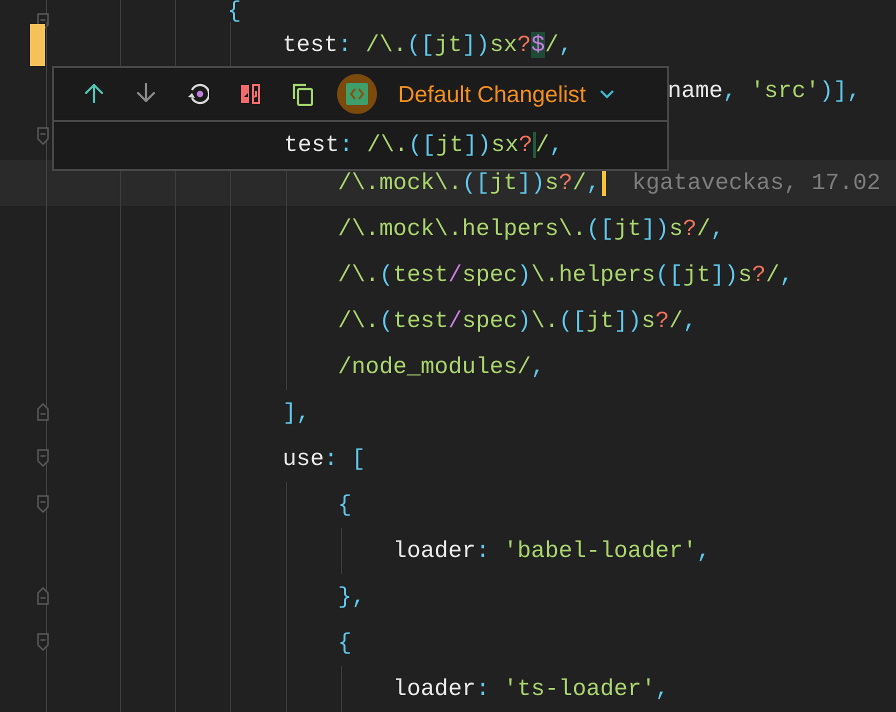 Image resolution: width=896 pixels, height=712 pixels. I want to click on compare-icon, so click(250, 94).